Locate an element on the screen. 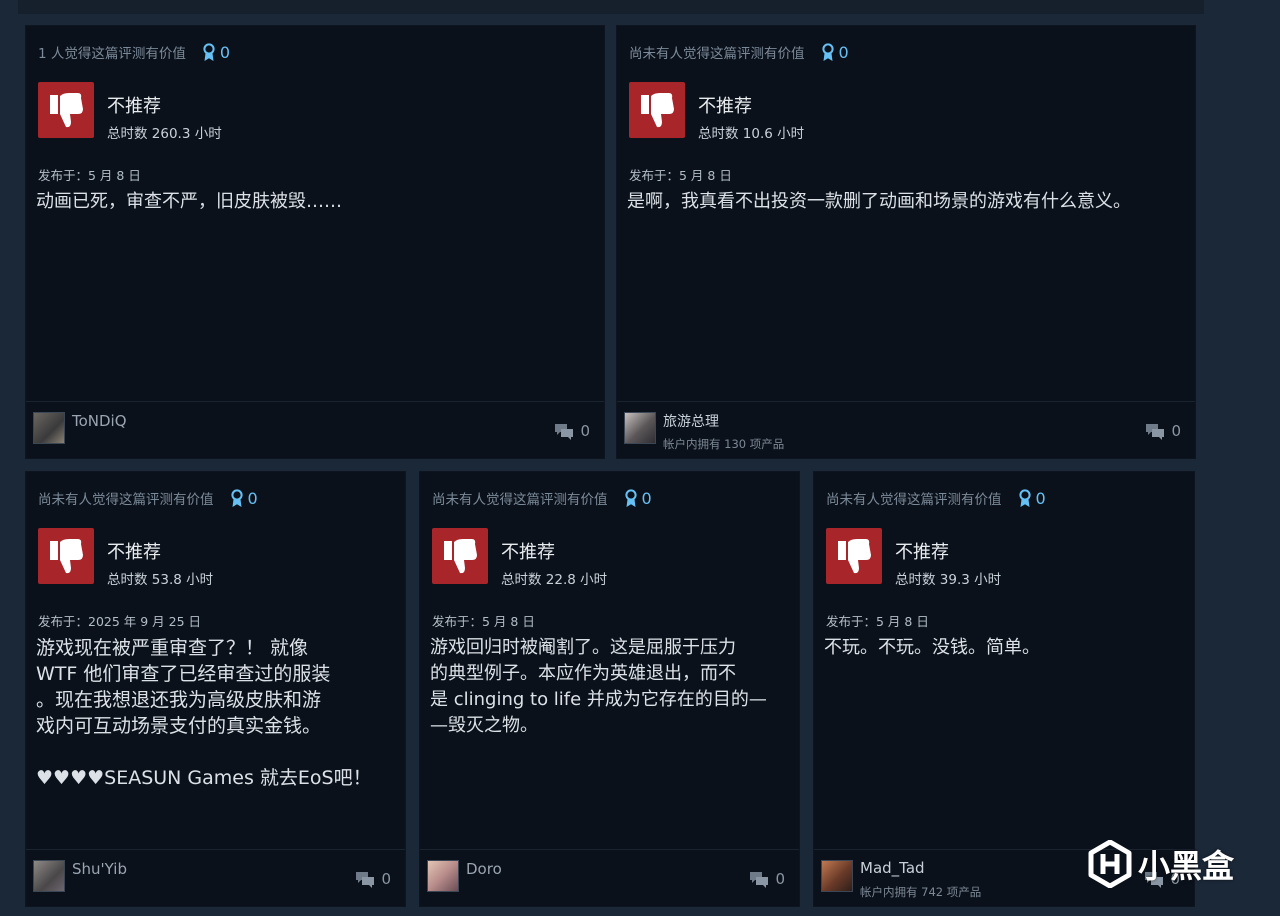  review-body: 是啊，我真看不出投资一款删了动画和场景的游戏有什么意义。 is located at coordinates (879, 201).